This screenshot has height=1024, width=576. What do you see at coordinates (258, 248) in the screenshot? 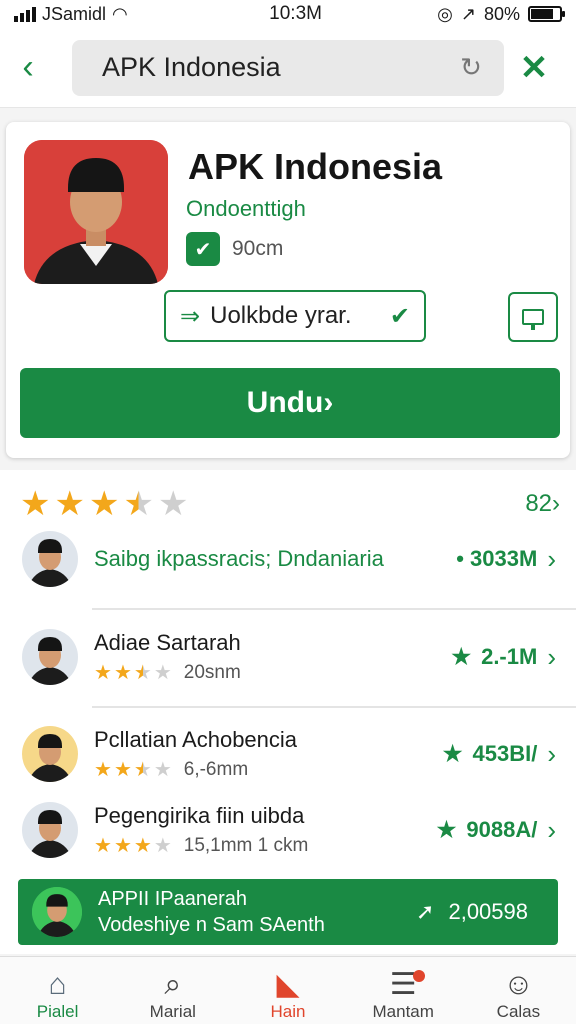
I see `app-size: 90cm` at bounding box center [258, 248].